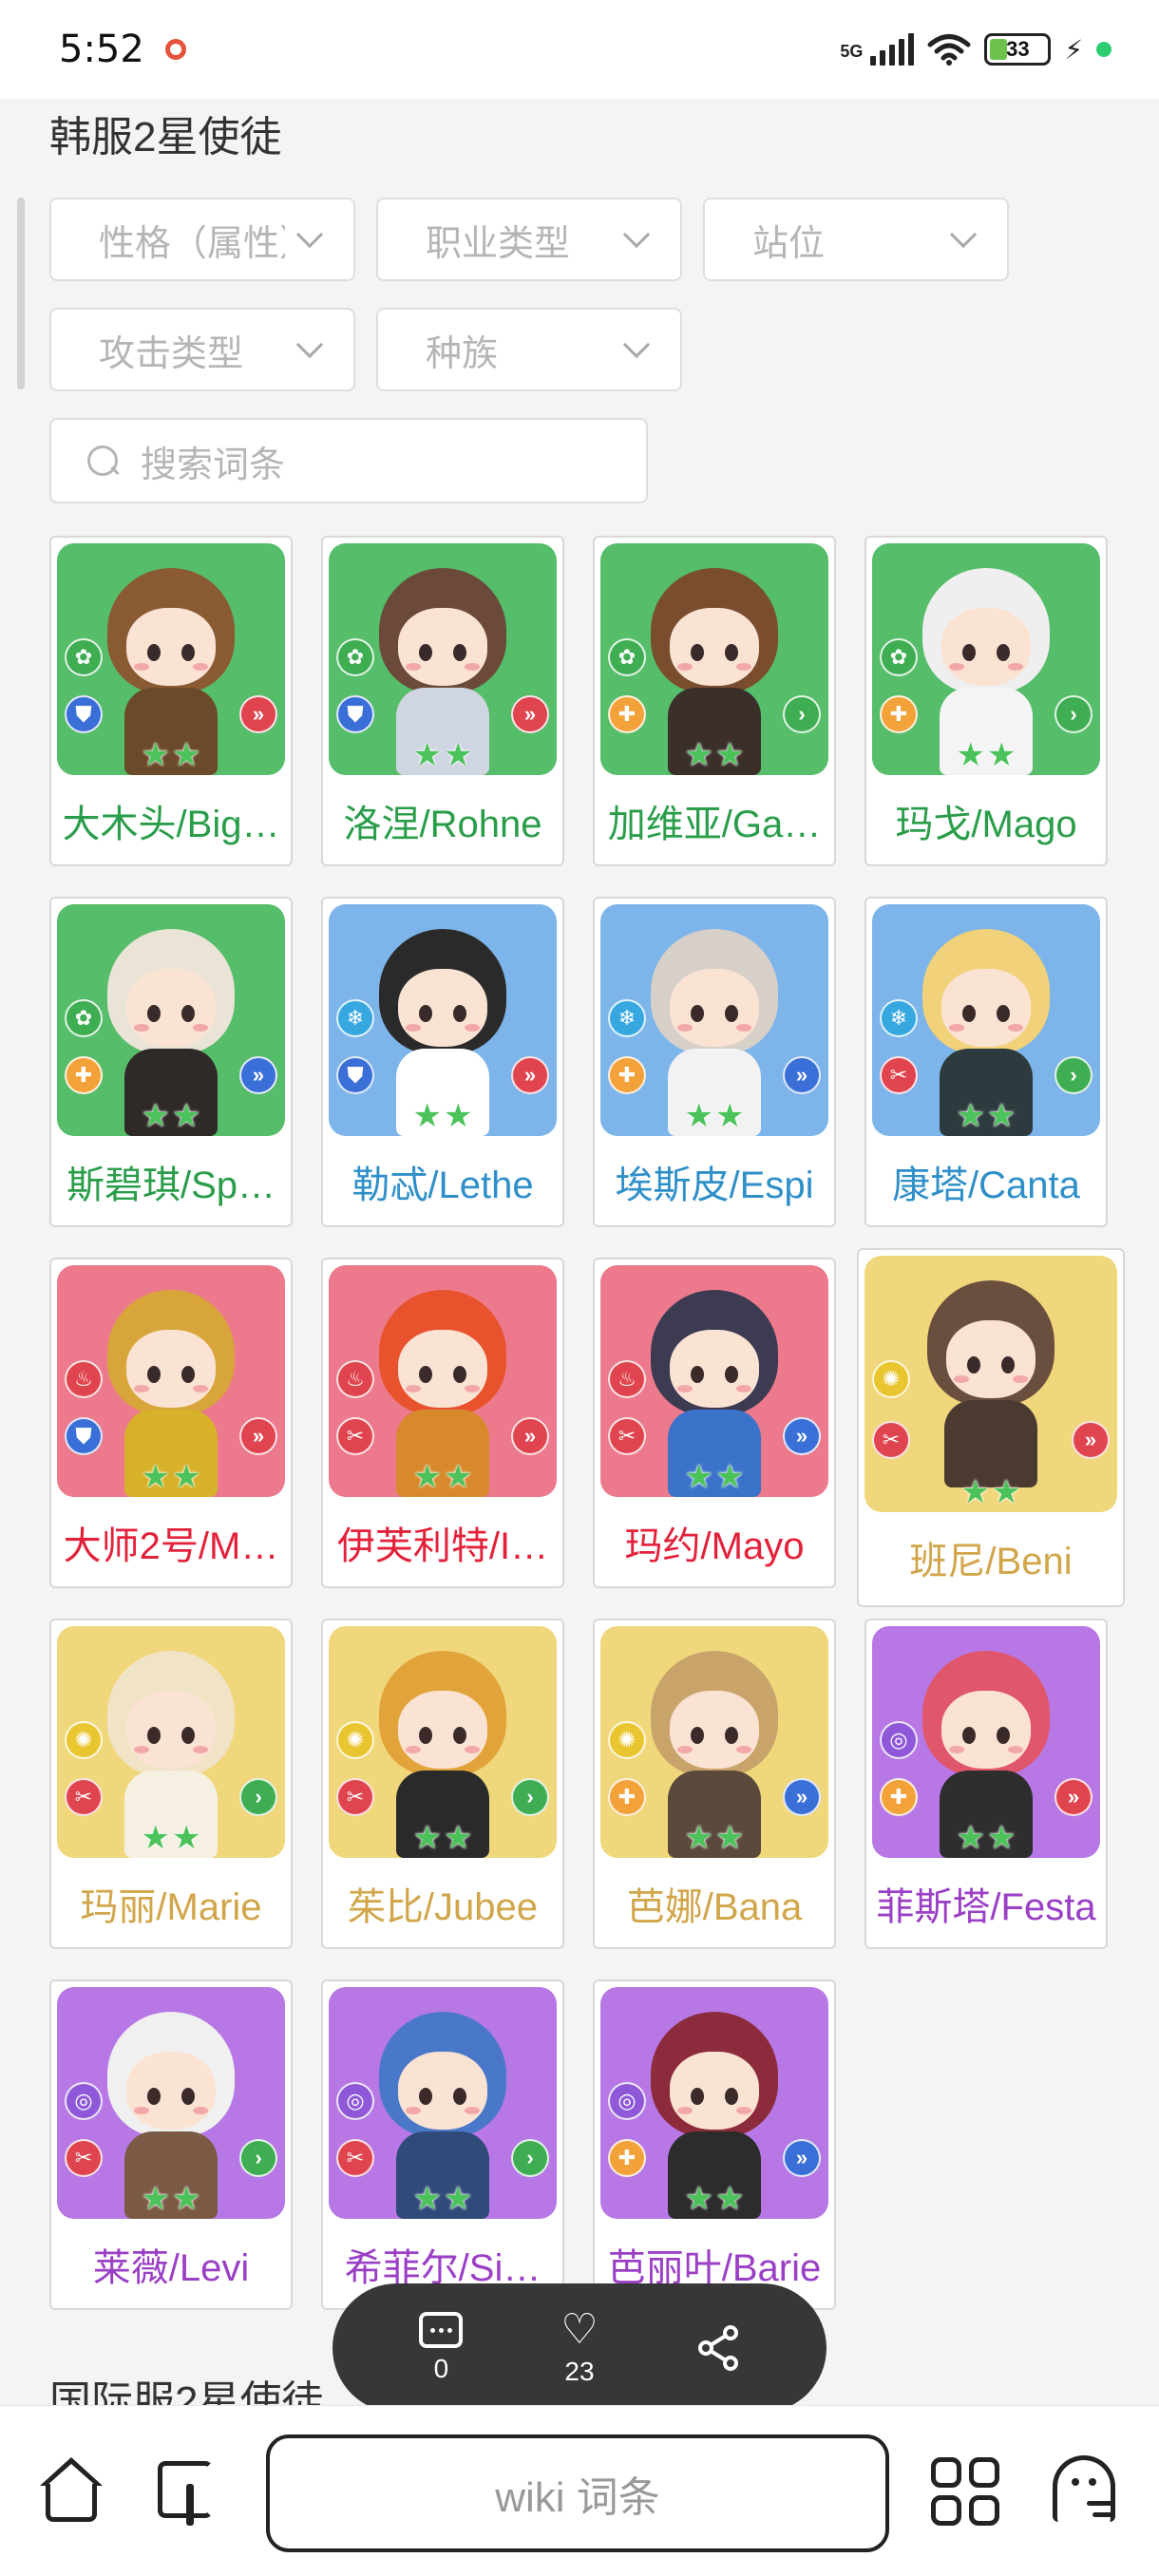  Describe the element at coordinates (202, 349) in the screenshot. I see `attack-type-dropdown: 攻击类型` at that location.